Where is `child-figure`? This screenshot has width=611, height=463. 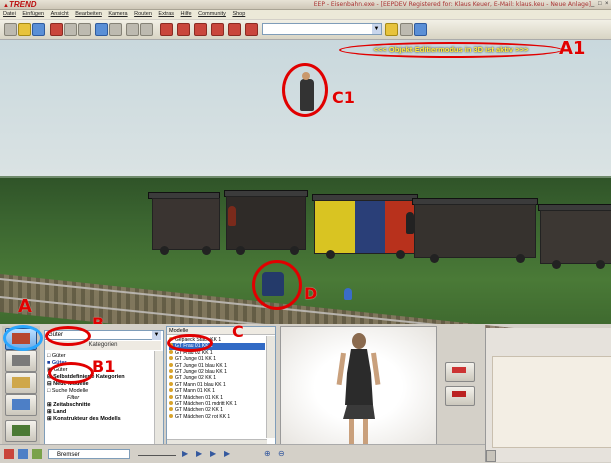 child-figure is located at coordinates (348, 294).